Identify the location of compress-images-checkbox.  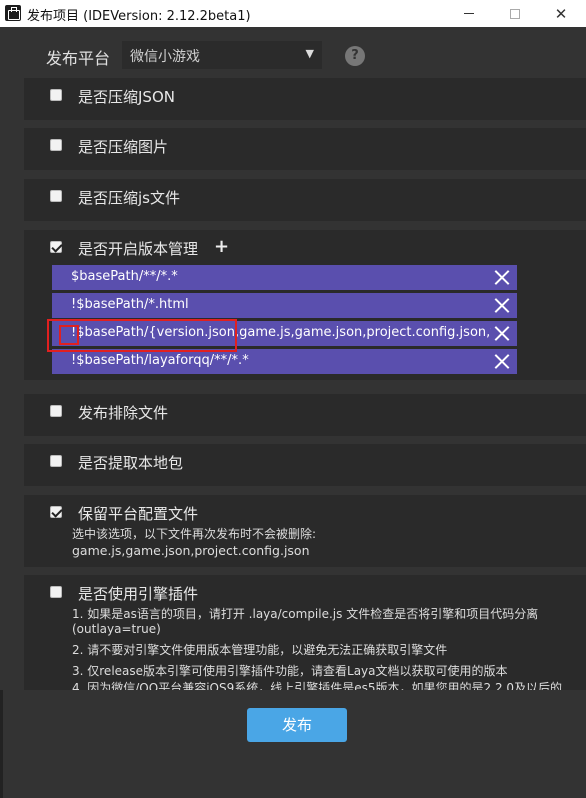
(56, 145).